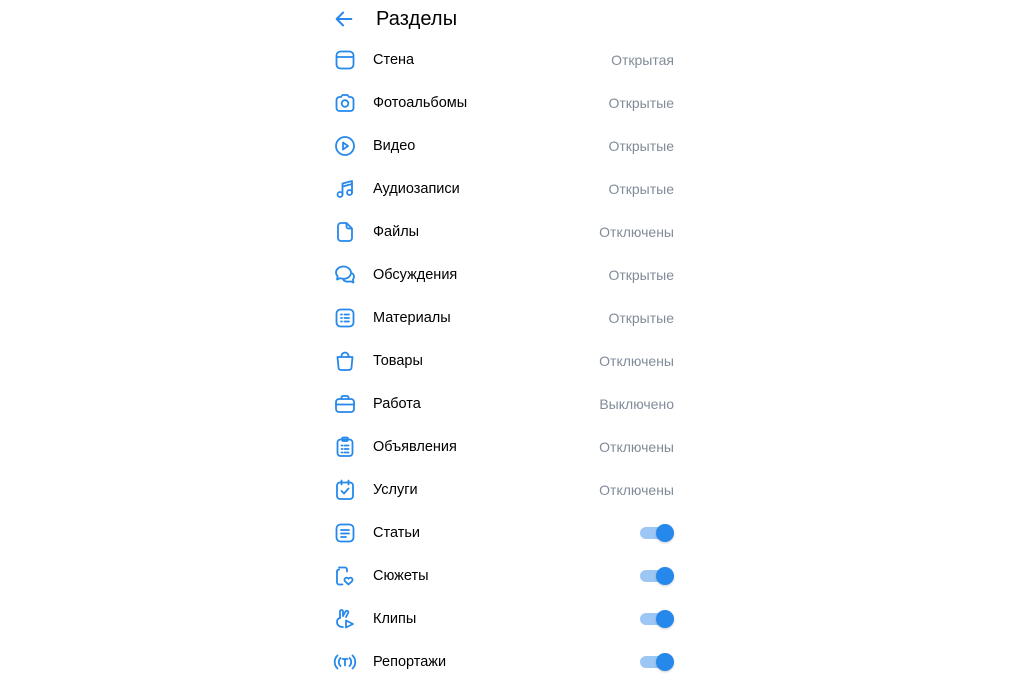 The height and width of the screenshot is (690, 1024). Describe the element at coordinates (395, 489) in the screenshot. I see `section-label: Услуги` at that location.